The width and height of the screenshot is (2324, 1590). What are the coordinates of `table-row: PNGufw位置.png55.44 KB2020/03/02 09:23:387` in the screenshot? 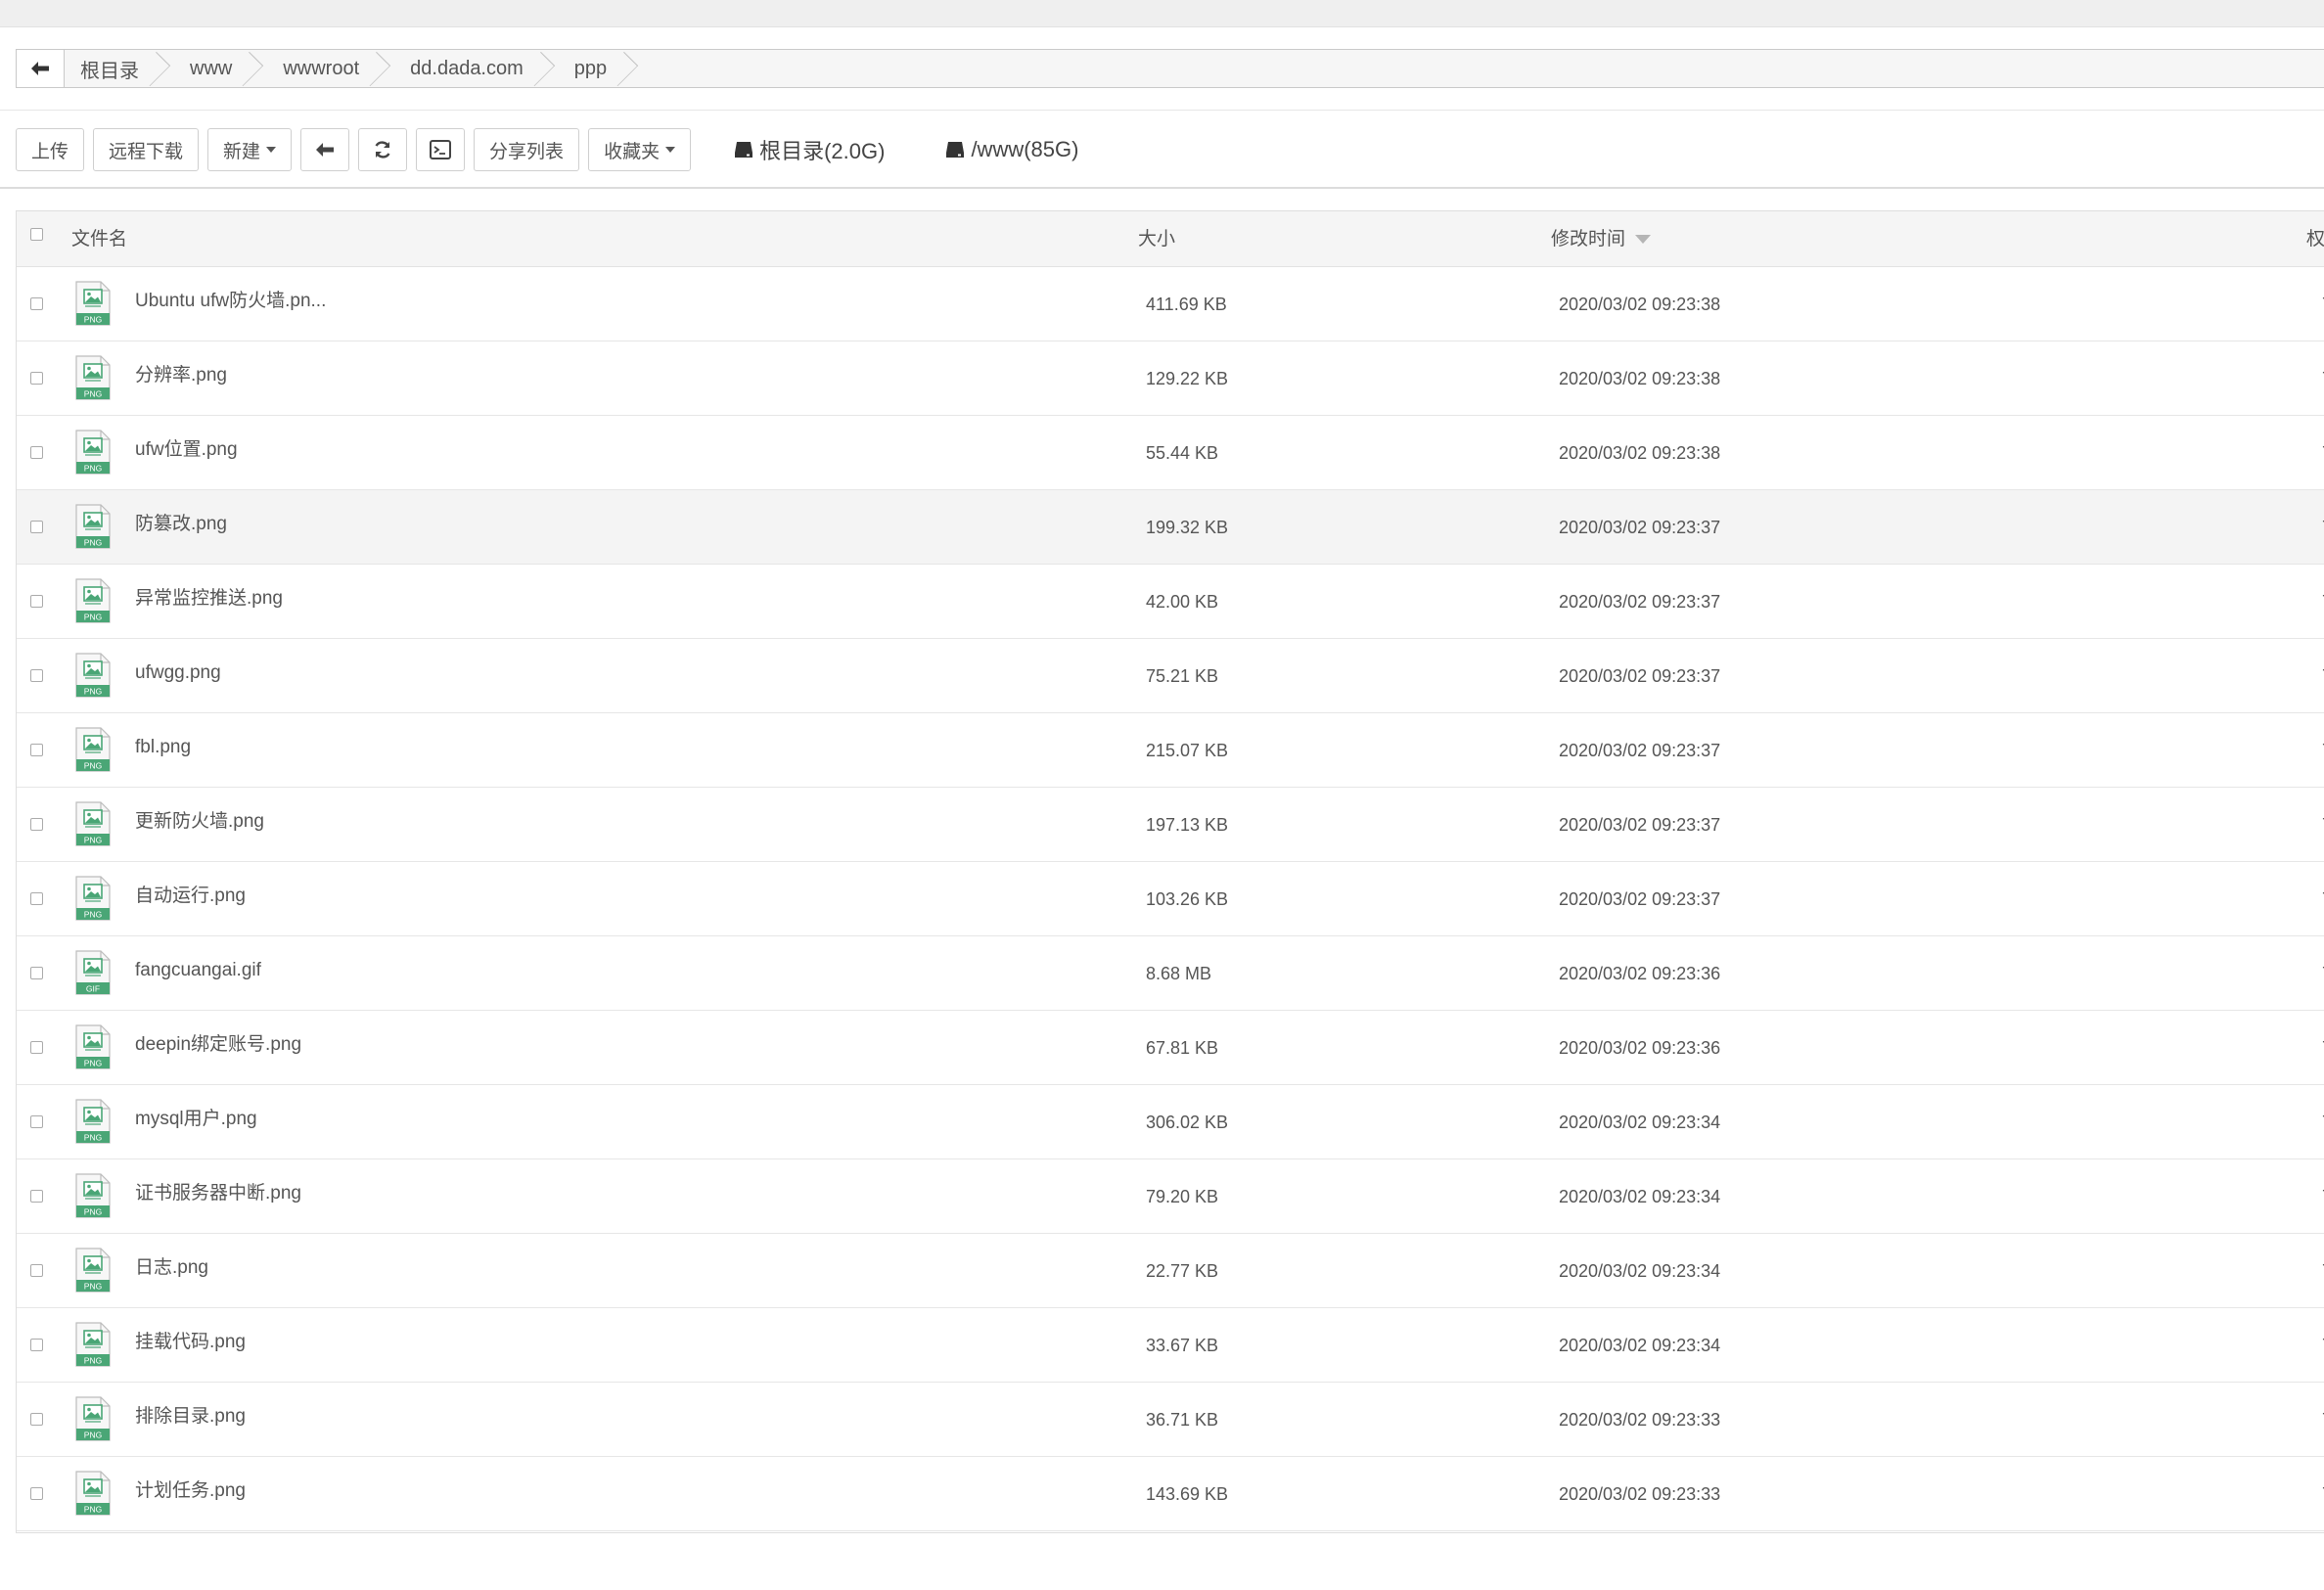 It's located at (1170, 453).